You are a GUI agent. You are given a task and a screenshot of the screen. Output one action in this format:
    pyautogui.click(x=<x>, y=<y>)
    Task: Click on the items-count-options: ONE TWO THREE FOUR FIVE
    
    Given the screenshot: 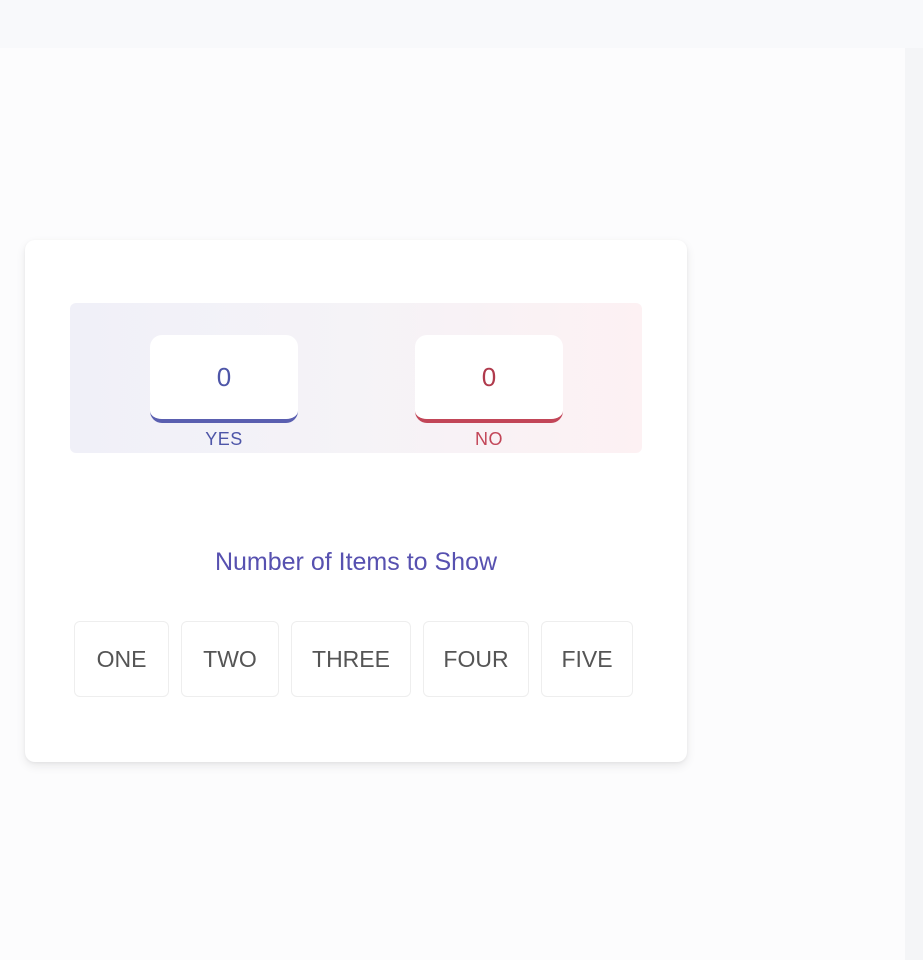 What is the action you would take?
    pyautogui.click(x=353, y=659)
    